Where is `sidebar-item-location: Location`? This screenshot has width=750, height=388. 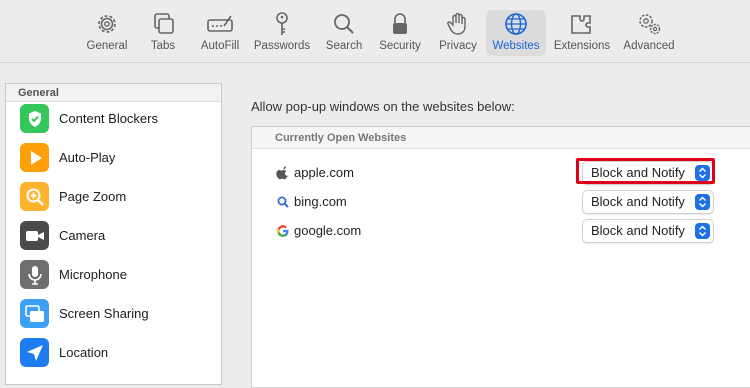 sidebar-item-location: Location is located at coordinates (113, 352).